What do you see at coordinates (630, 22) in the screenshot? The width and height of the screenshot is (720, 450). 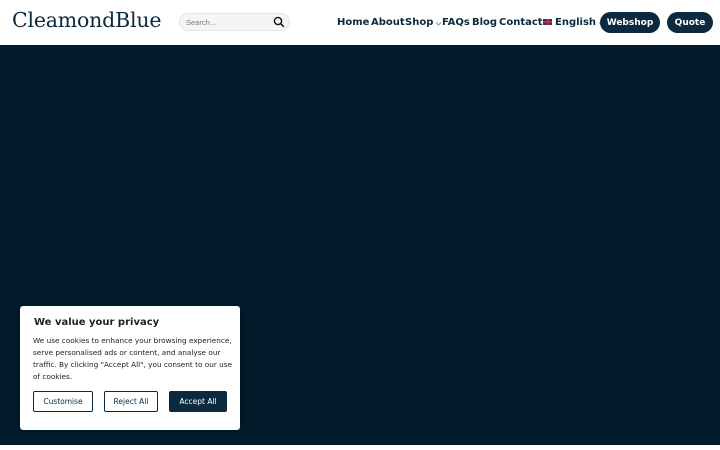 I see `webshop-button: Webshop` at bounding box center [630, 22].